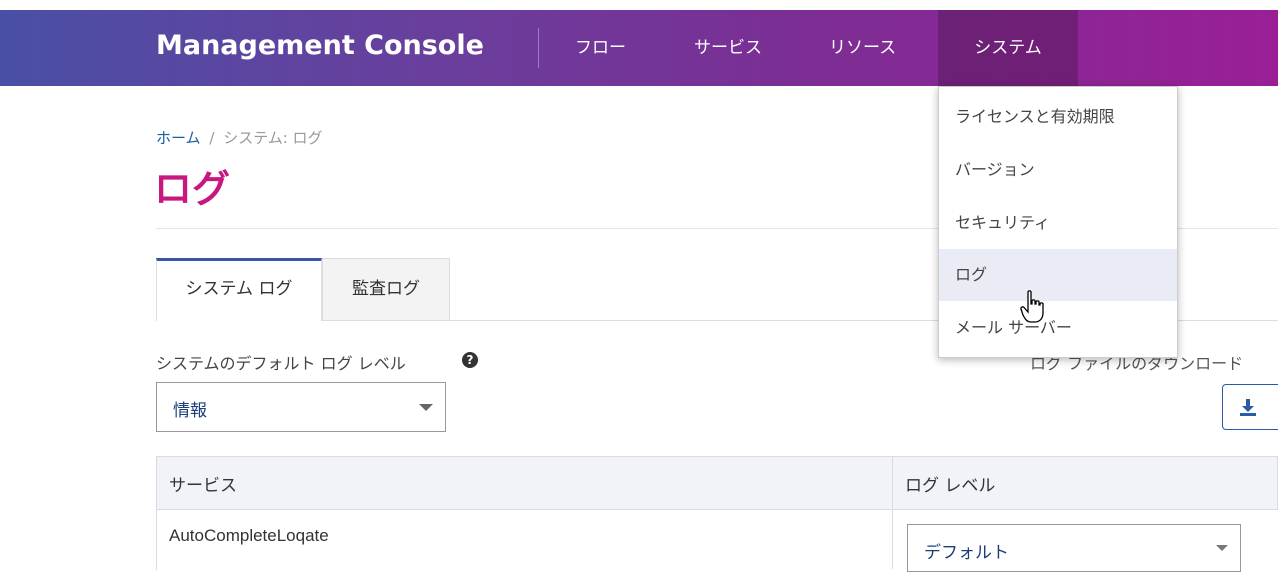 The height and width of the screenshot is (572, 1278). Describe the element at coordinates (600, 48) in the screenshot. I see `nav-flow: フロー` at that location.